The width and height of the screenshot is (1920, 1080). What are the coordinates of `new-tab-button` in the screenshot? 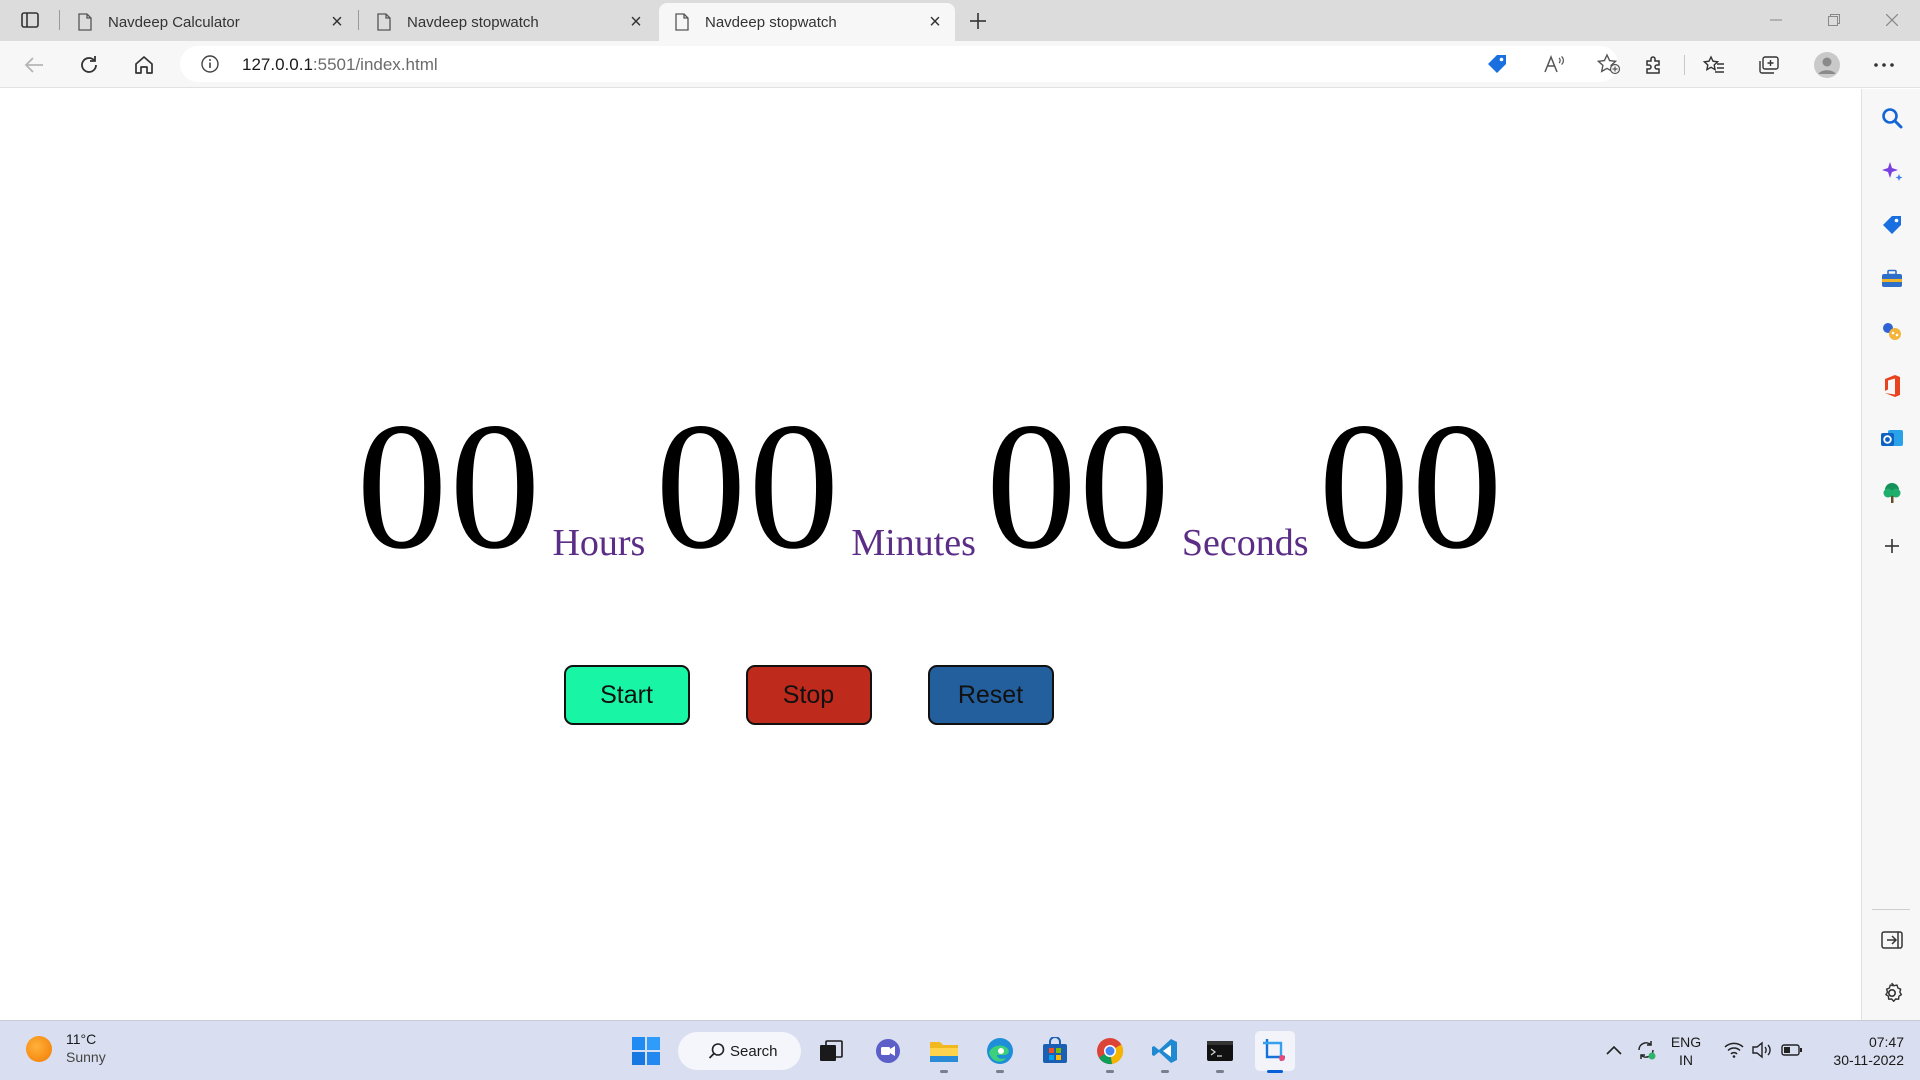 It's located at (978, 21).